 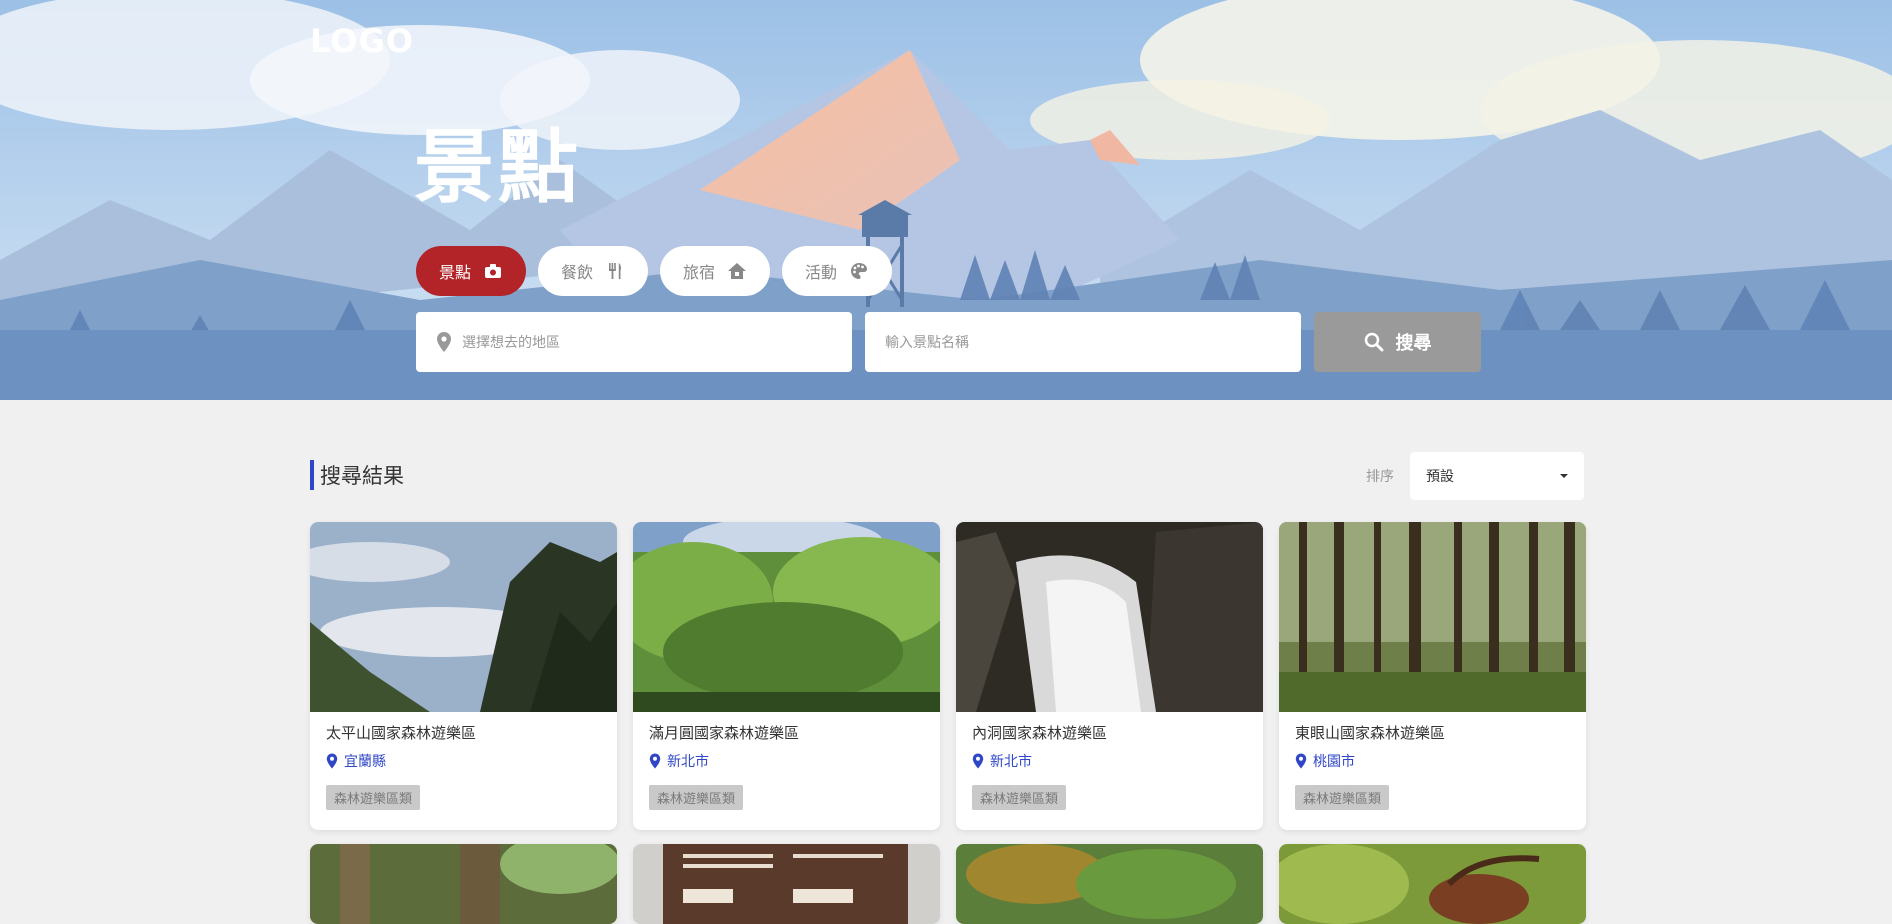 What do you see at coordinates (362, 41) in the screenshot?
I see `site-logo: LOGO` at bounding box center [362, 41].